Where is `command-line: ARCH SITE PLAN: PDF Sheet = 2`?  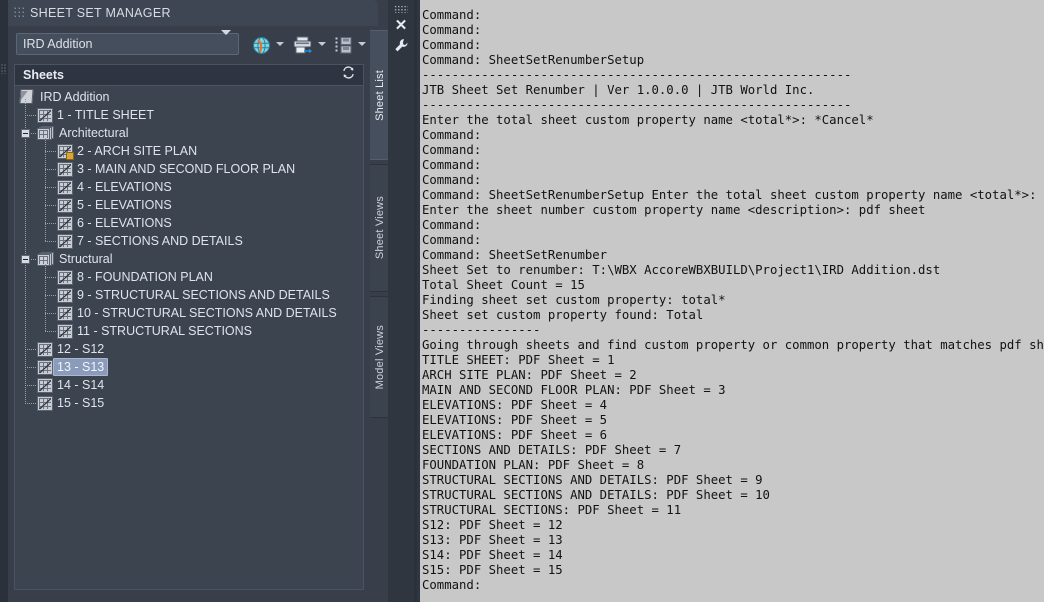 command-line: ARCH SITE PLAN: PDF Sheet = 2 is located at coordinates (529, 375).